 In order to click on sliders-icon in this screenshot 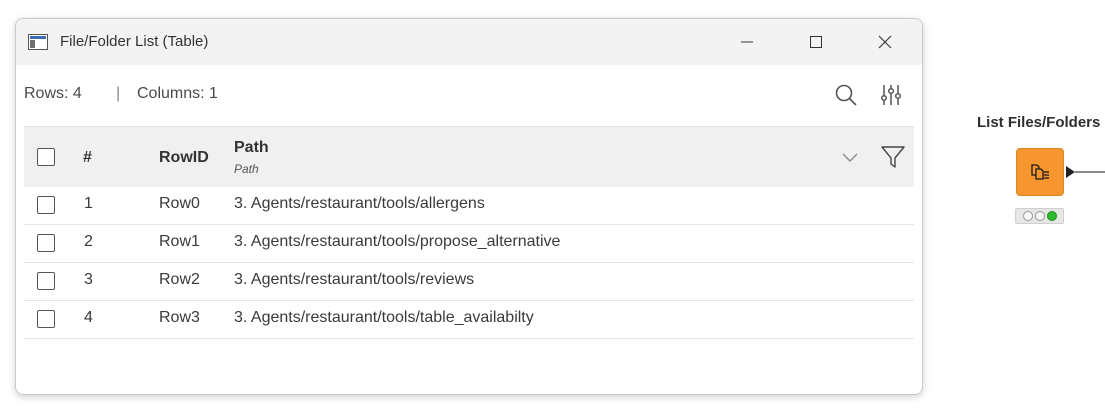, I will do `click(891, 95)`.